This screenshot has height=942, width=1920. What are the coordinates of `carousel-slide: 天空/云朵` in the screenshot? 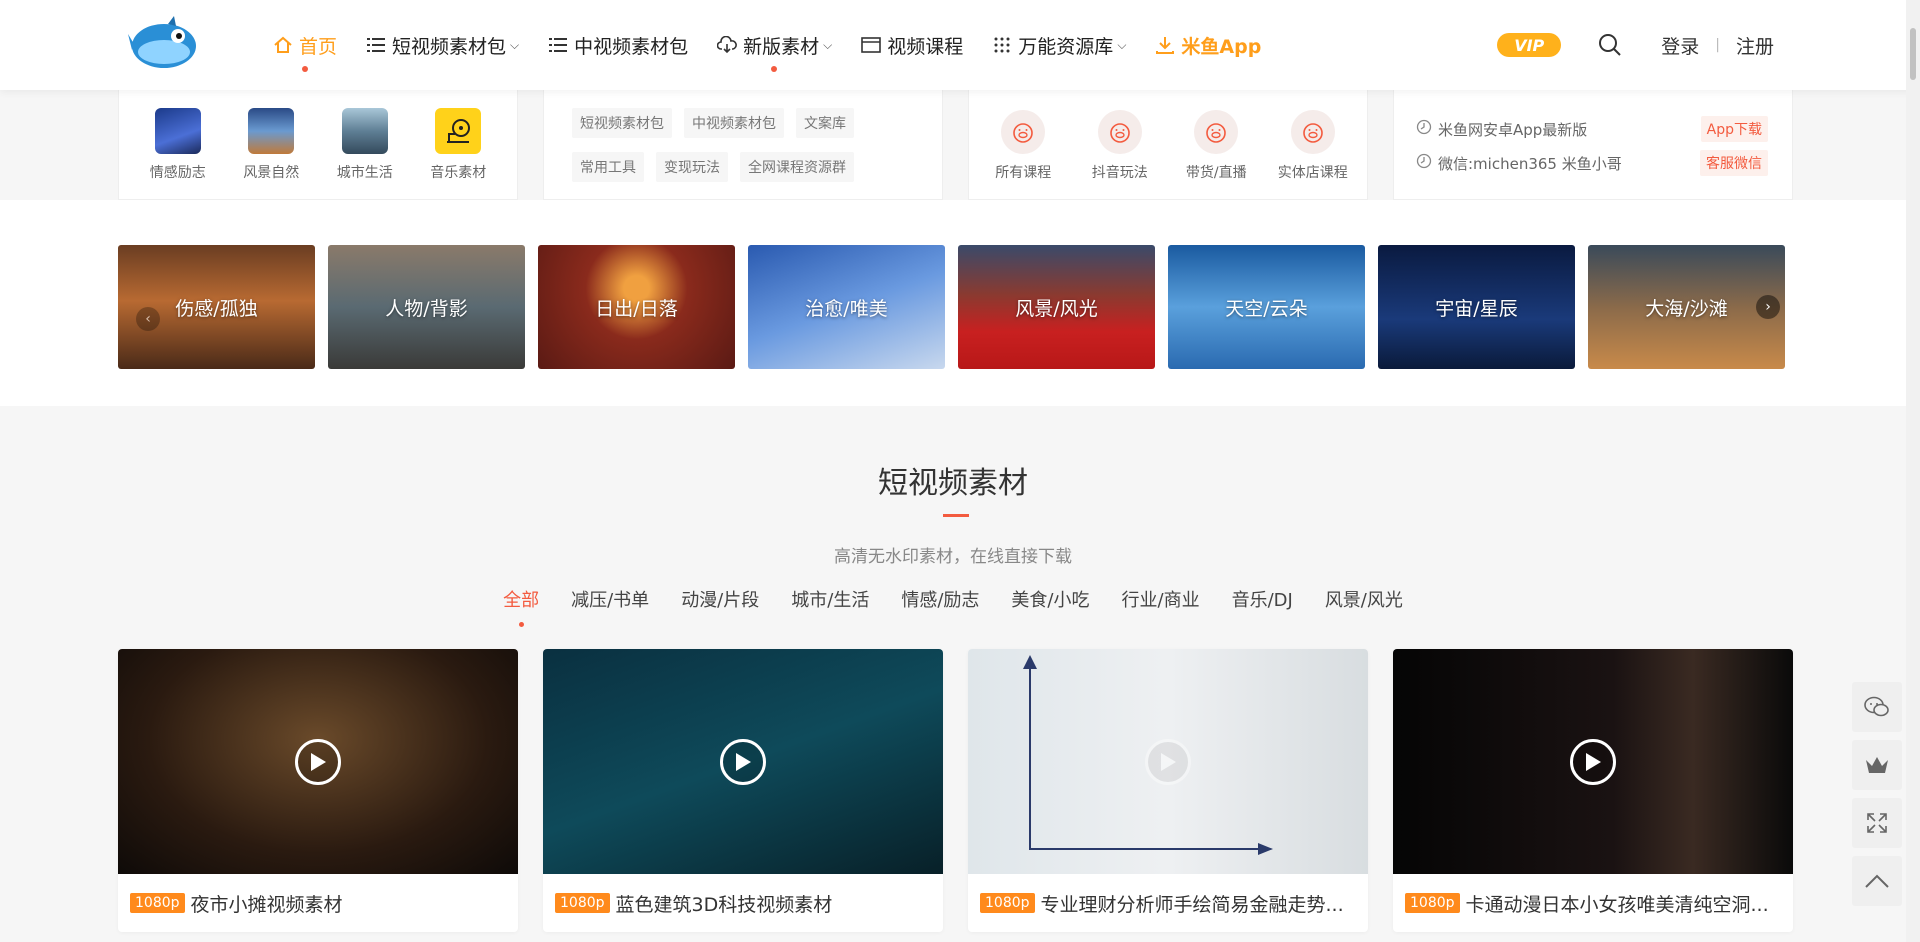 It's located at (1266, 307).